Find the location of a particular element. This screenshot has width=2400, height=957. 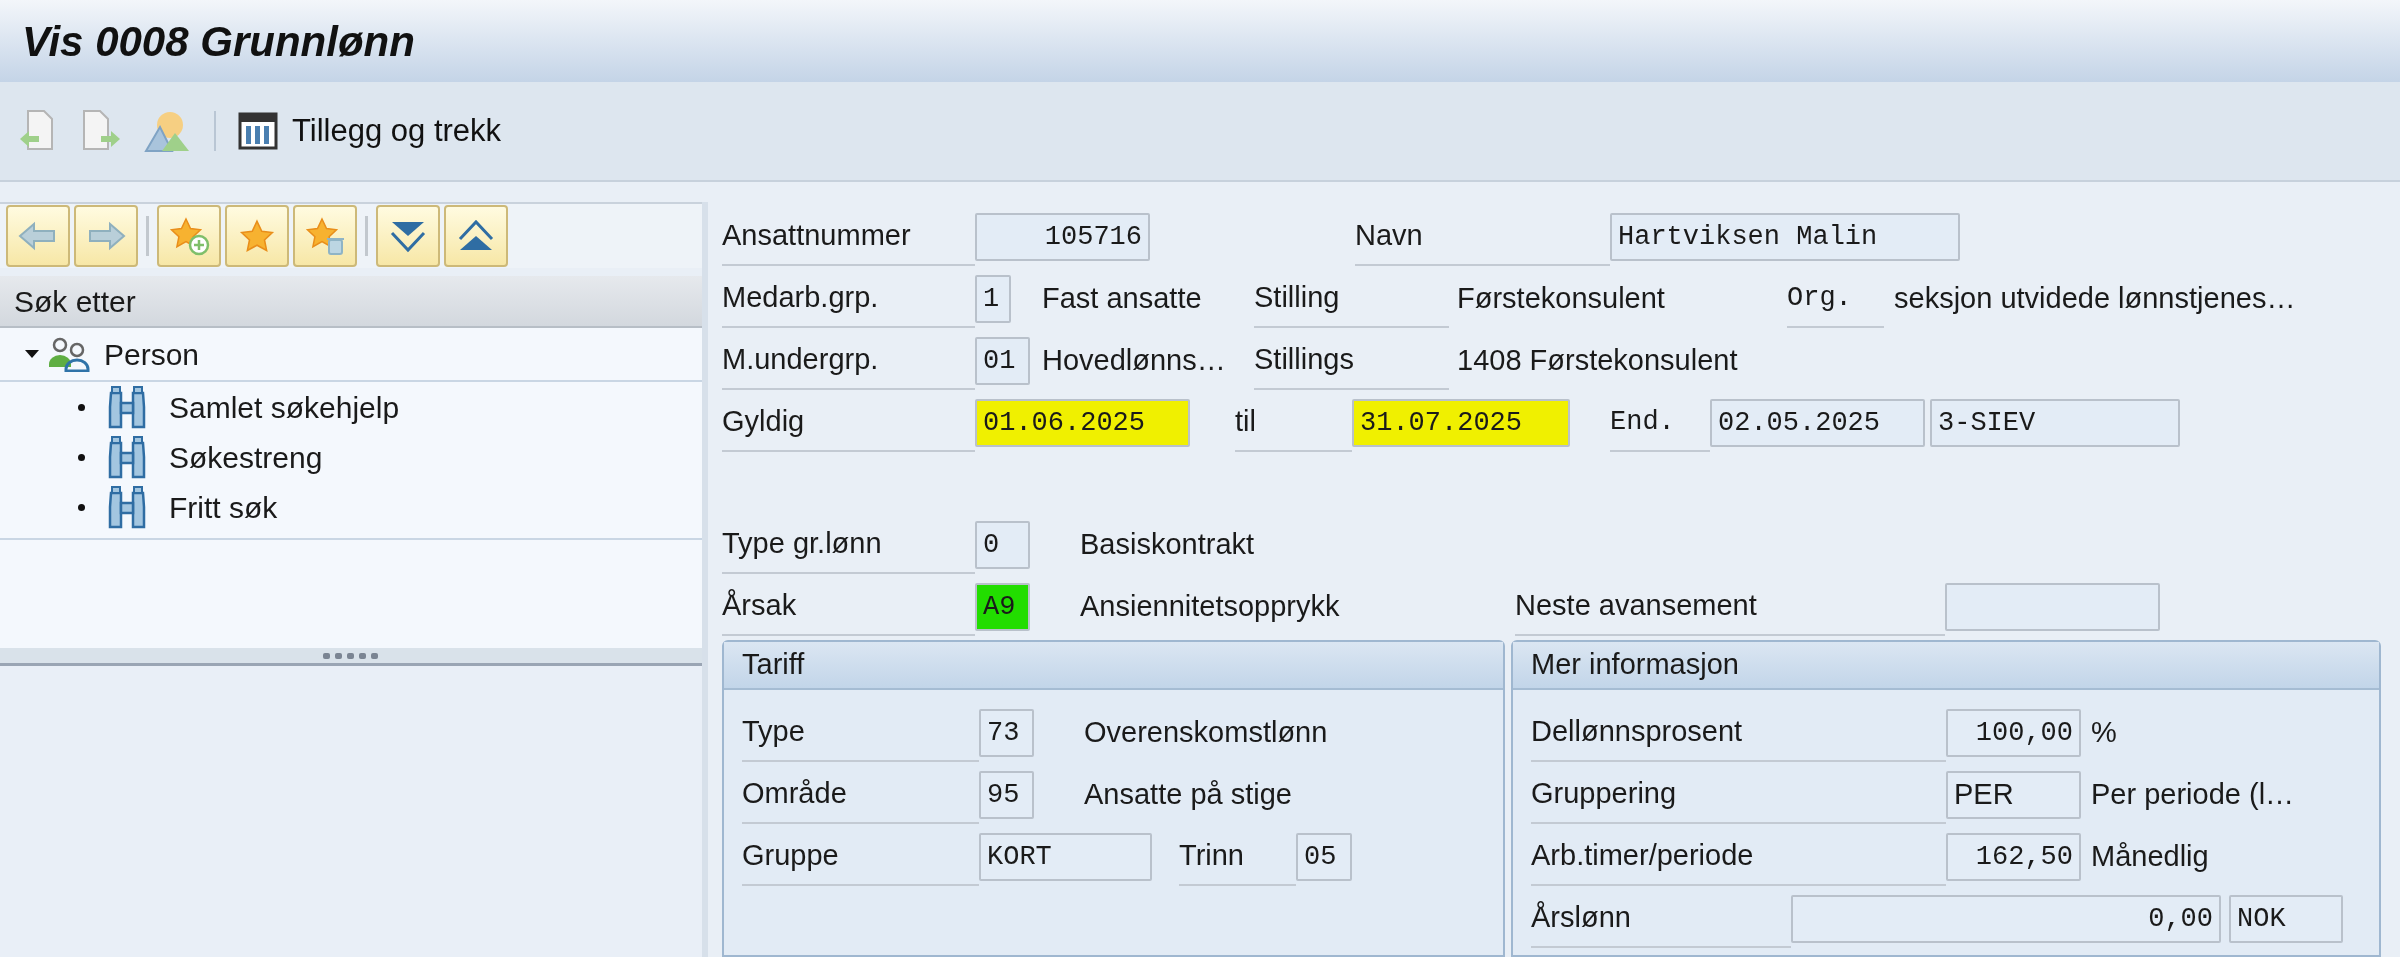

group-title: Mer informasjon is located at coordinates (1946, 666).